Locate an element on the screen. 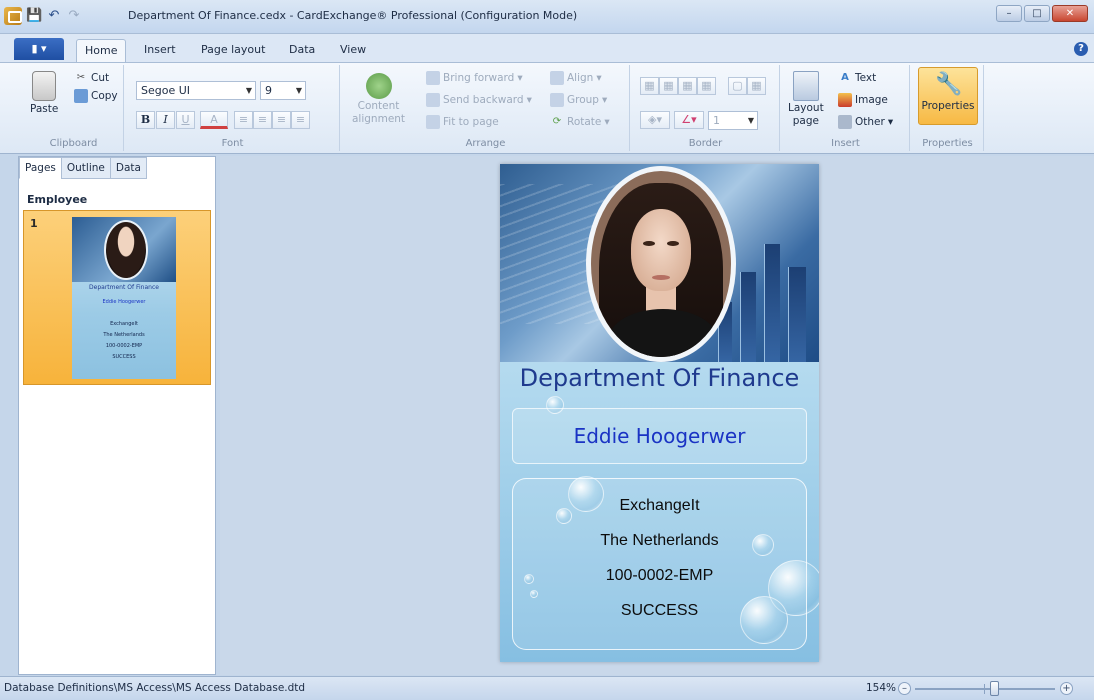  photo-mouth is located at coordinates (661, 277).